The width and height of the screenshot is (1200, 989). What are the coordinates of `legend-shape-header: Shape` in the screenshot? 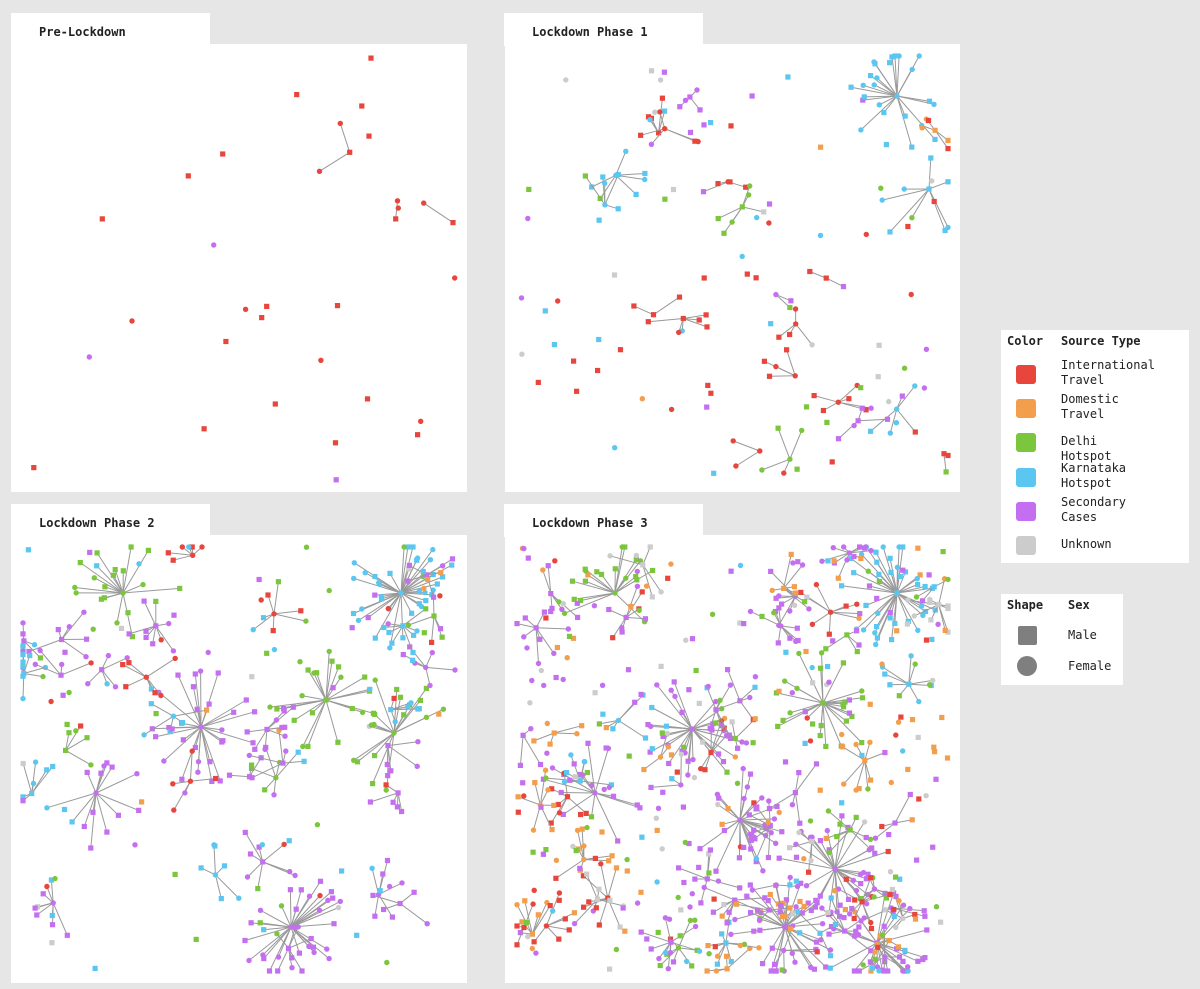 It's located at (1025, 605).